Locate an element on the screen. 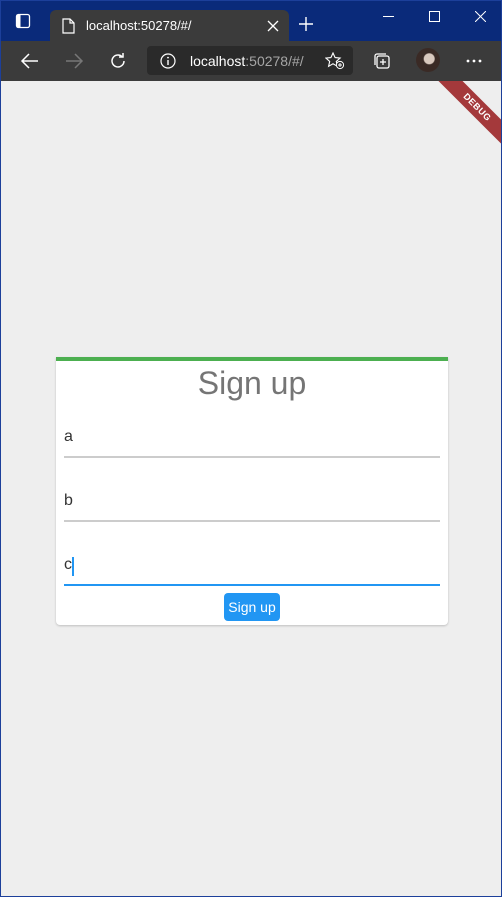 This screenshot has height=897, width=502. collections-icon is located at coordinates (382, 61).